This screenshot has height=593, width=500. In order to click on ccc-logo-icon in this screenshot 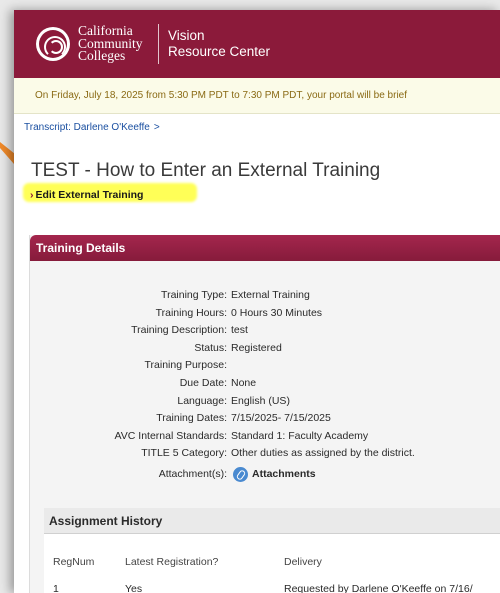, I will do `click(53, 44)`.